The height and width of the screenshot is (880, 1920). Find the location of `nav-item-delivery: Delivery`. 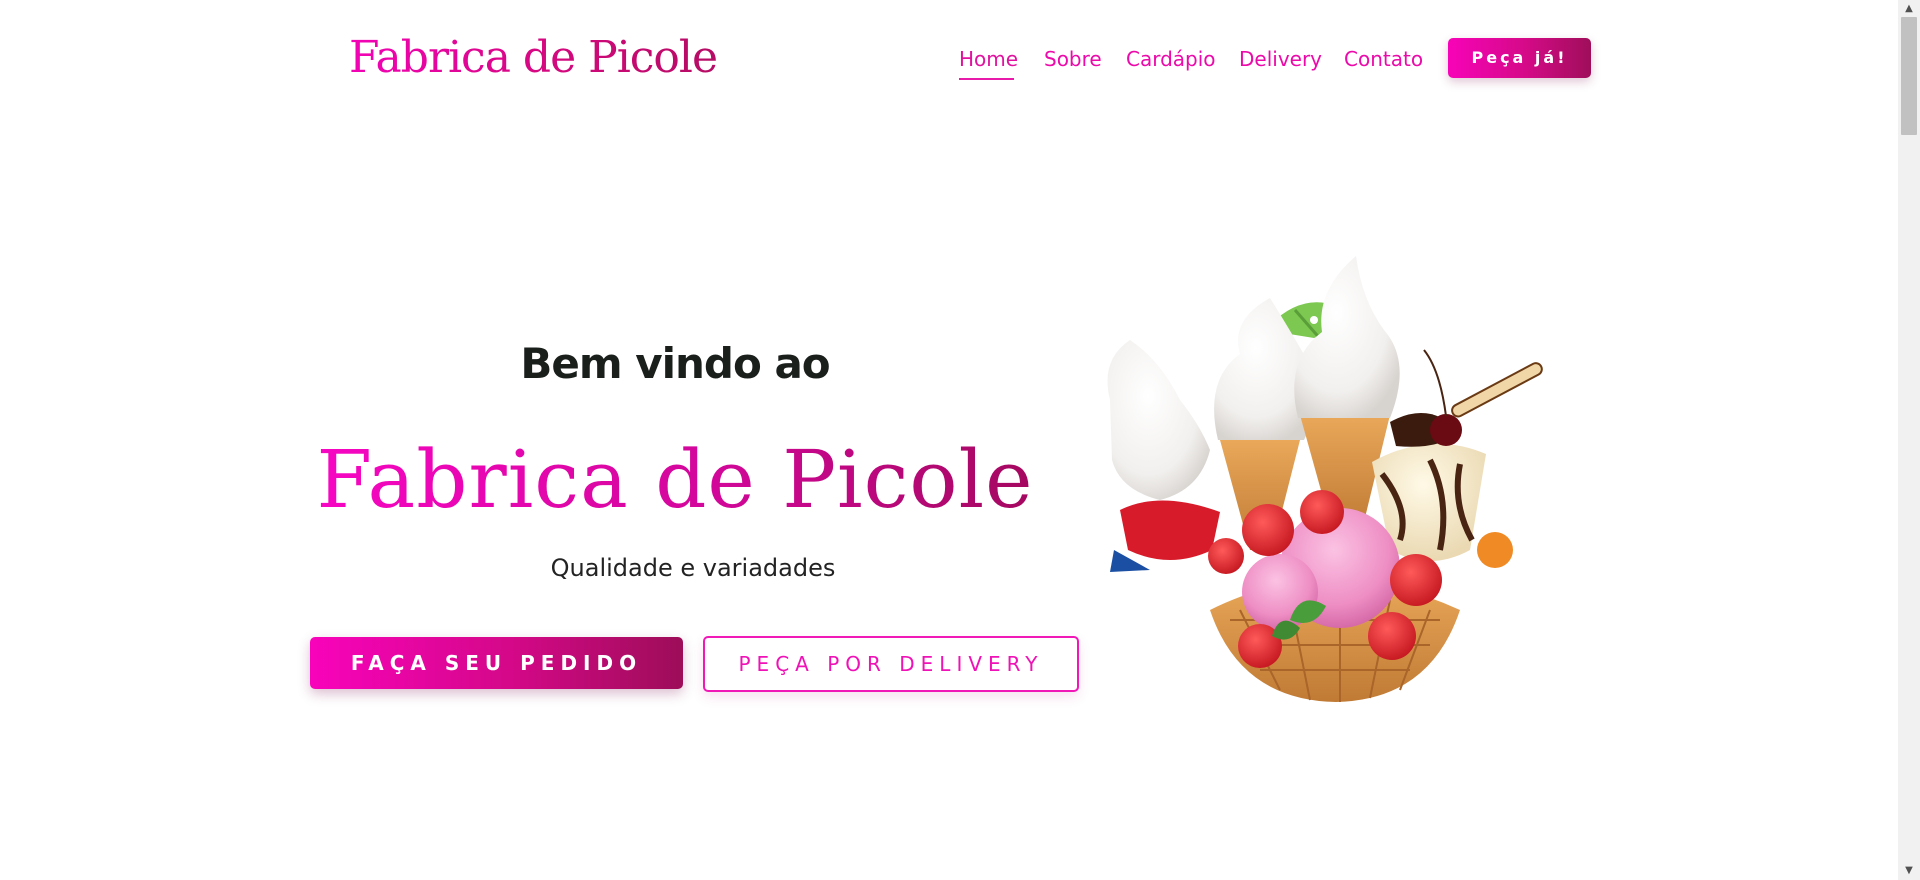

nav-item-delivery: Delivery is located at coordinates (1280, 59).